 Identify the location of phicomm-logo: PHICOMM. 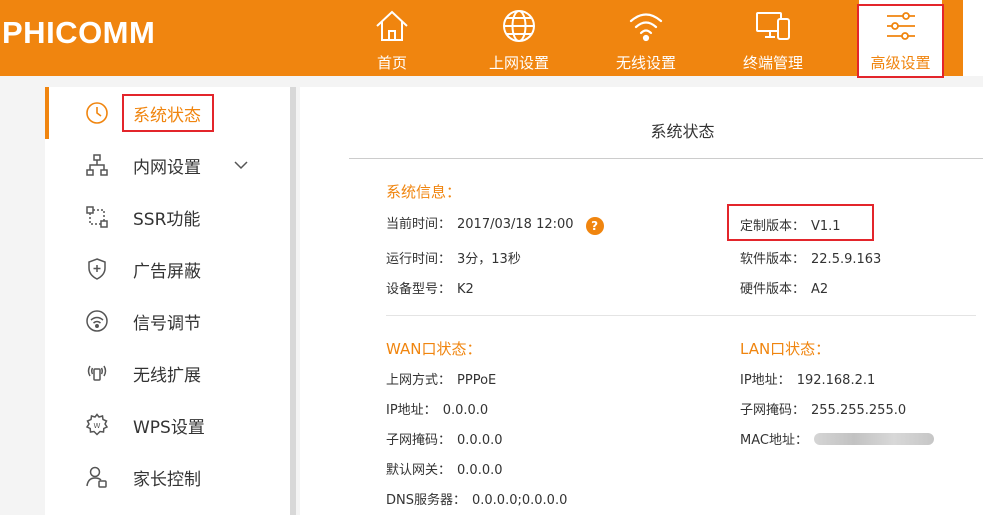
(79, 32).